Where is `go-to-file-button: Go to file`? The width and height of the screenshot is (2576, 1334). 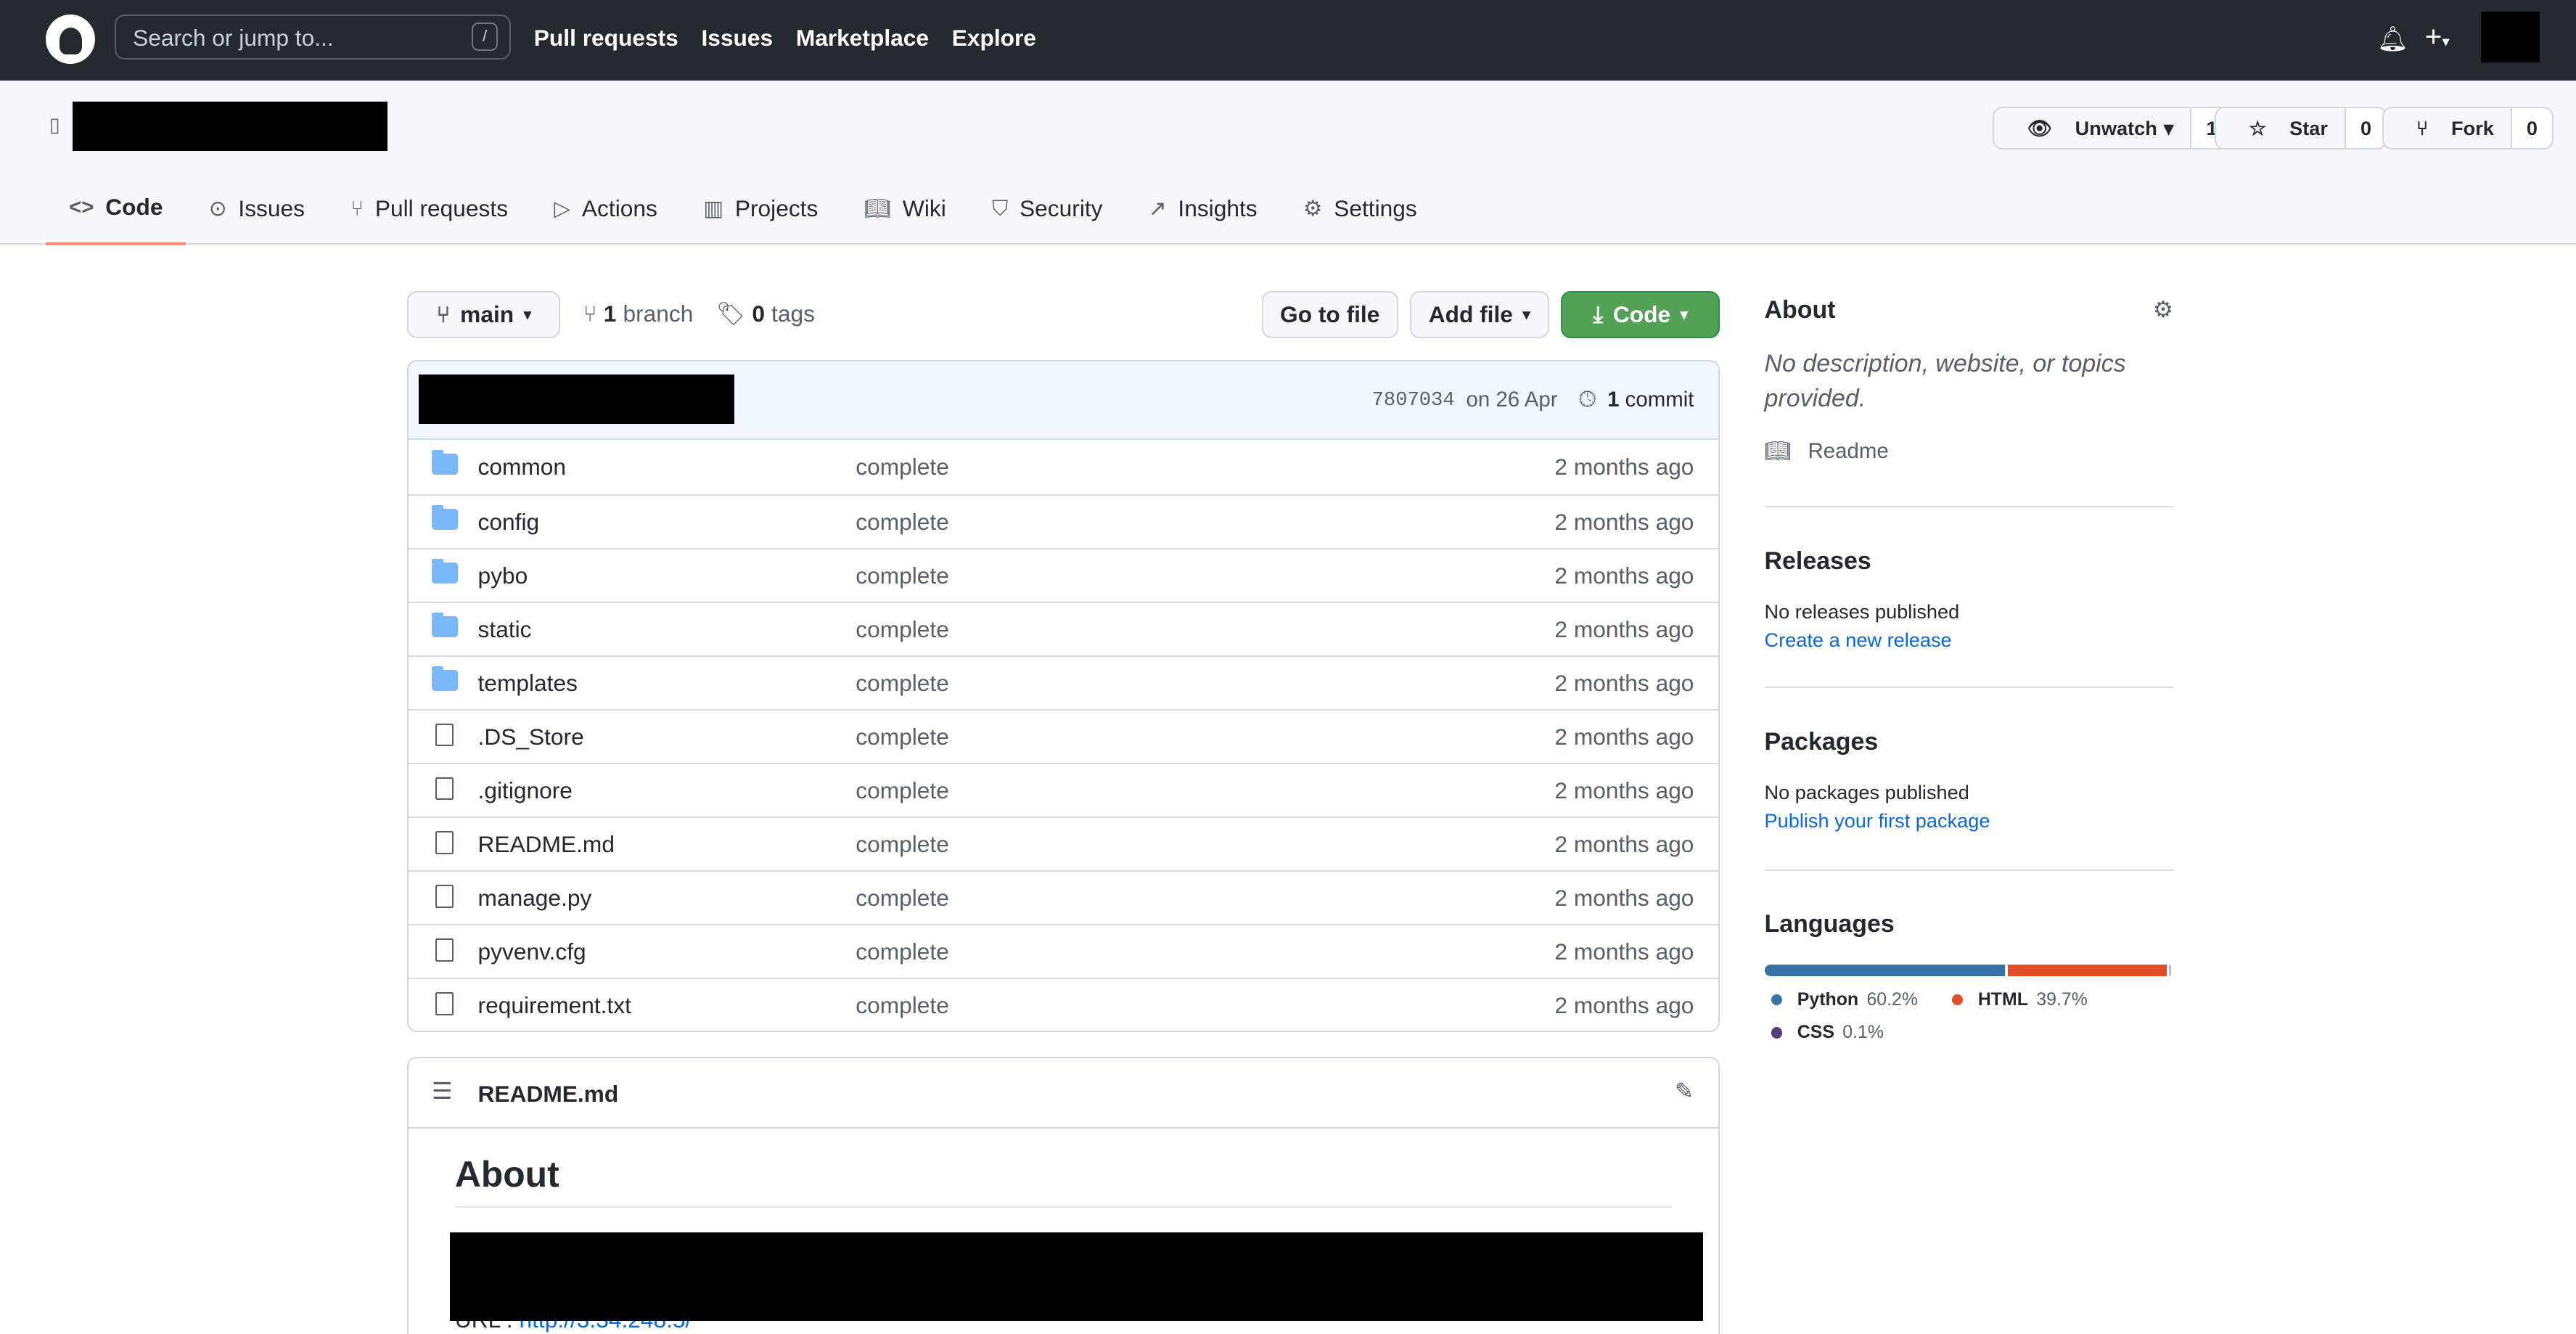
go-to-file-button: Go to file is located at coordinates (1329, 315).